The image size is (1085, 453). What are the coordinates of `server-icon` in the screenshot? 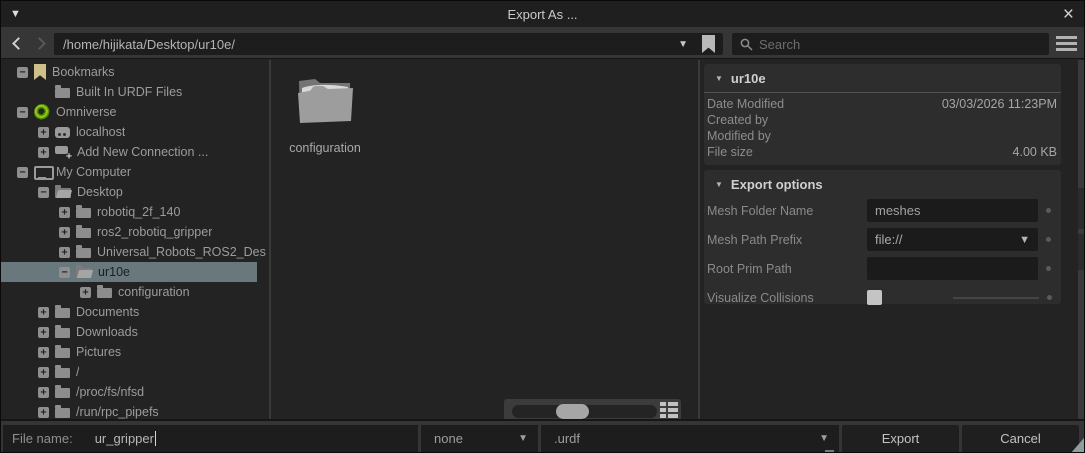 It's located at (62, 132).